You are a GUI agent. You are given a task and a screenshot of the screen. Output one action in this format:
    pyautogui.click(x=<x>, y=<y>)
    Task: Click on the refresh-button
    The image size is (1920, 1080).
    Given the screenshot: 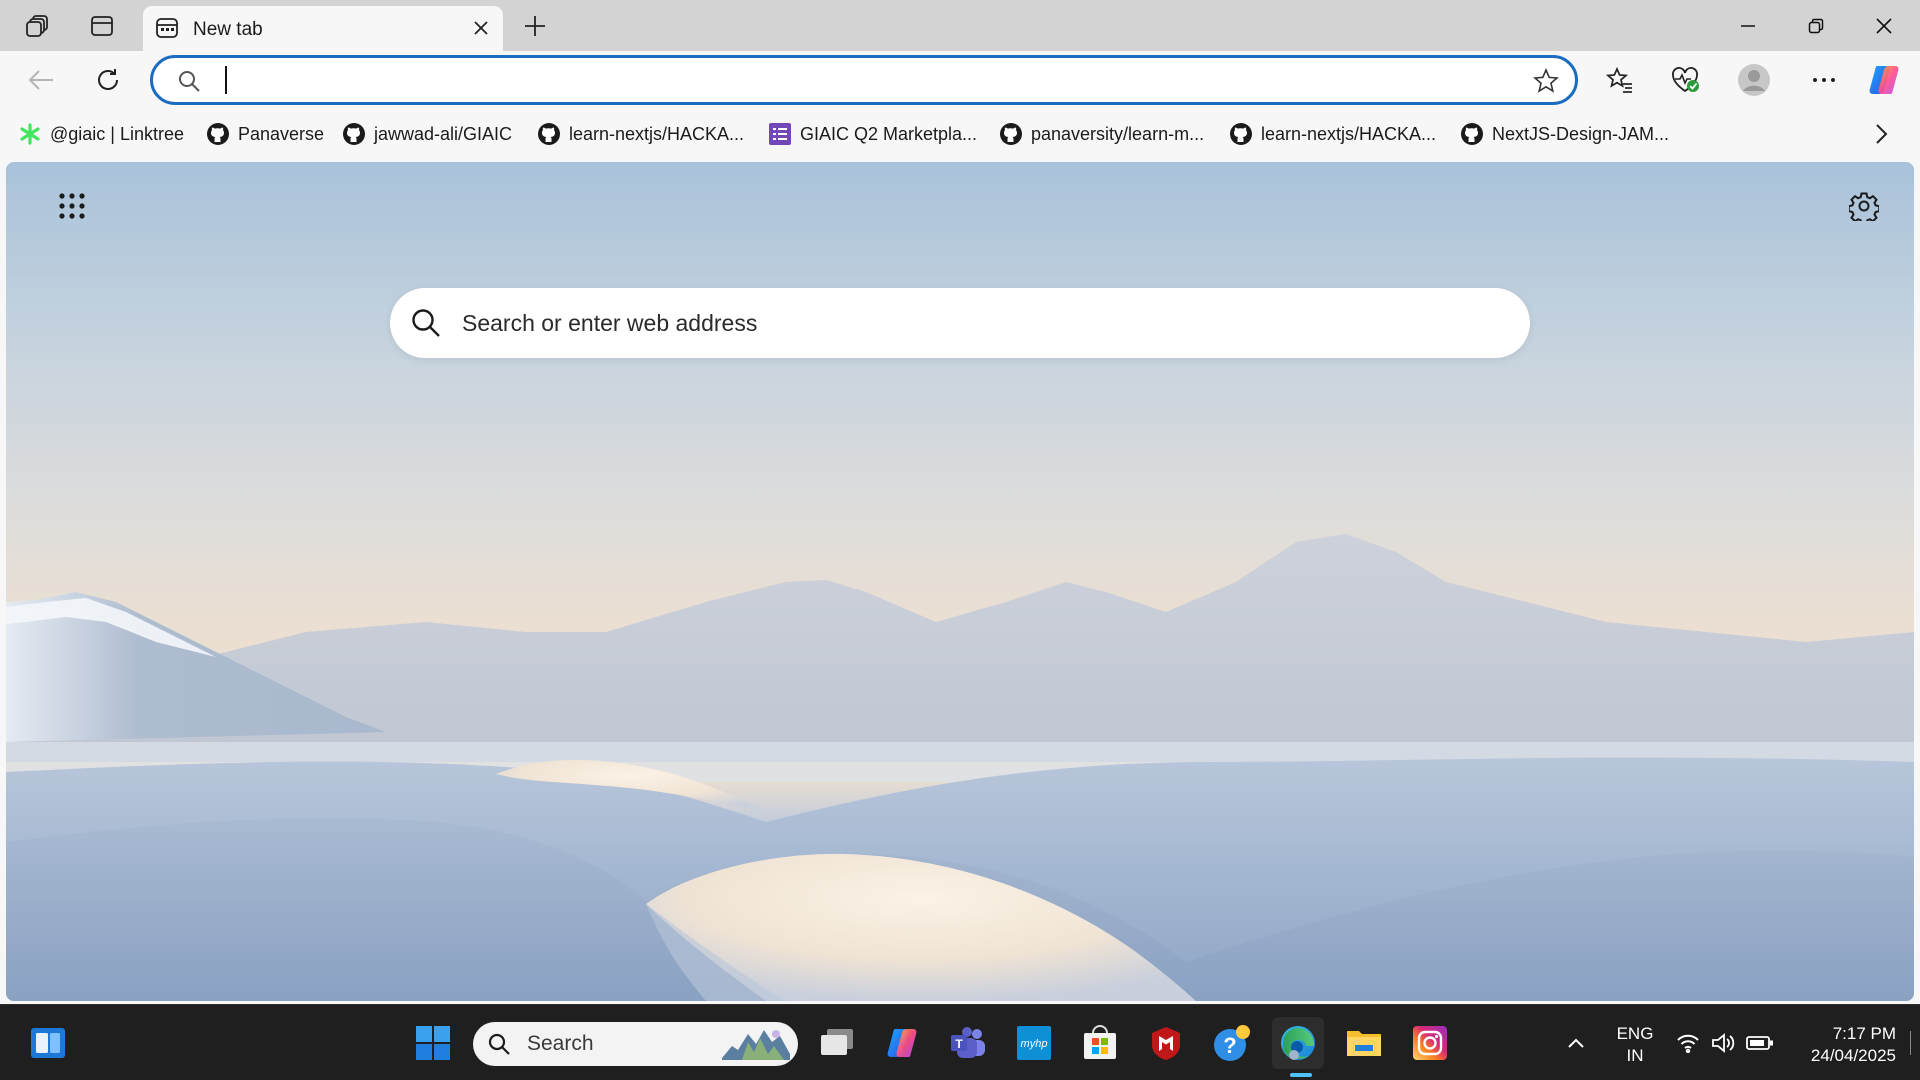 What is the action you would take?
    pyautogui.click(x=108, y=80)
    